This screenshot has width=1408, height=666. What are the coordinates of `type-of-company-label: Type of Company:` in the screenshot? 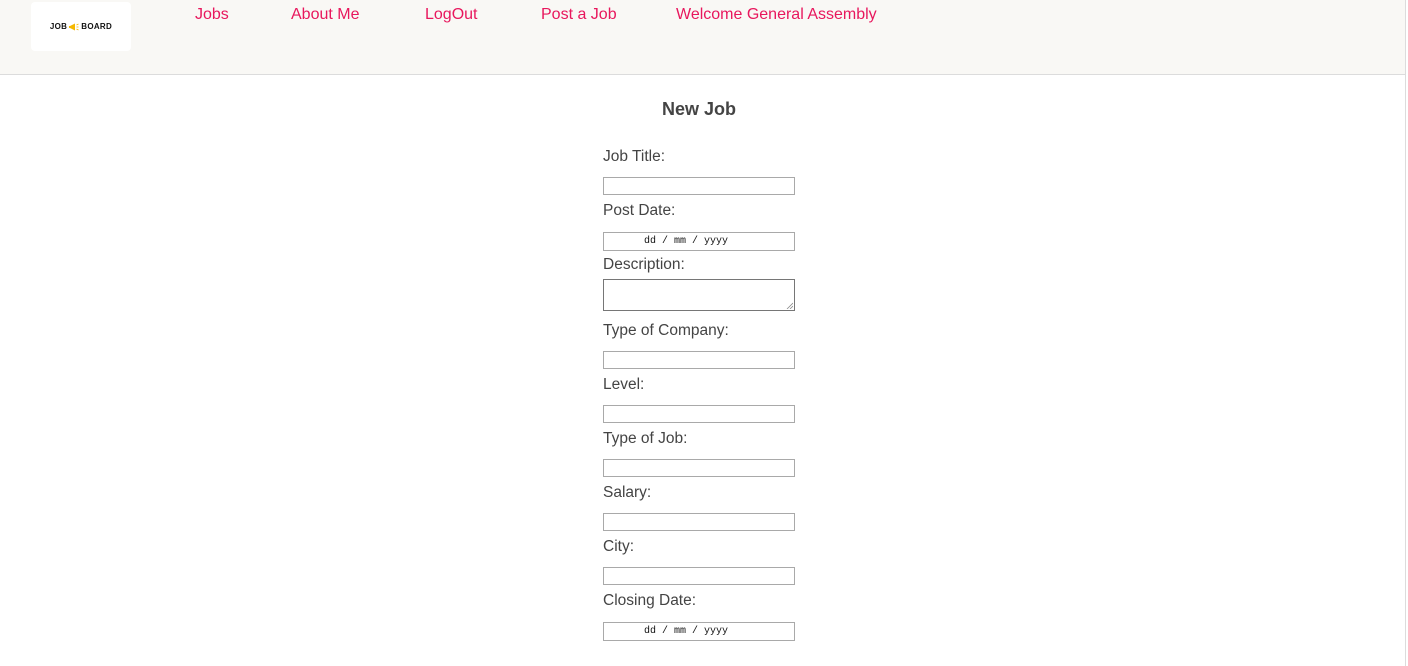 It's located at (666, 330).